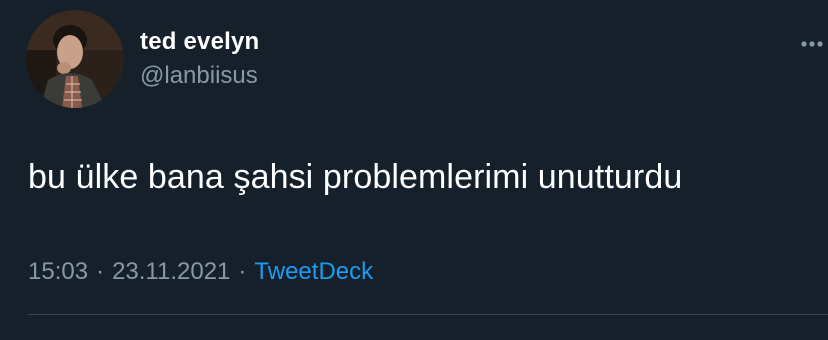 This screenshot has width=828, height=340. Describe the element at coordinates (428, 314) in the screenshot. I see `divider` at that location.